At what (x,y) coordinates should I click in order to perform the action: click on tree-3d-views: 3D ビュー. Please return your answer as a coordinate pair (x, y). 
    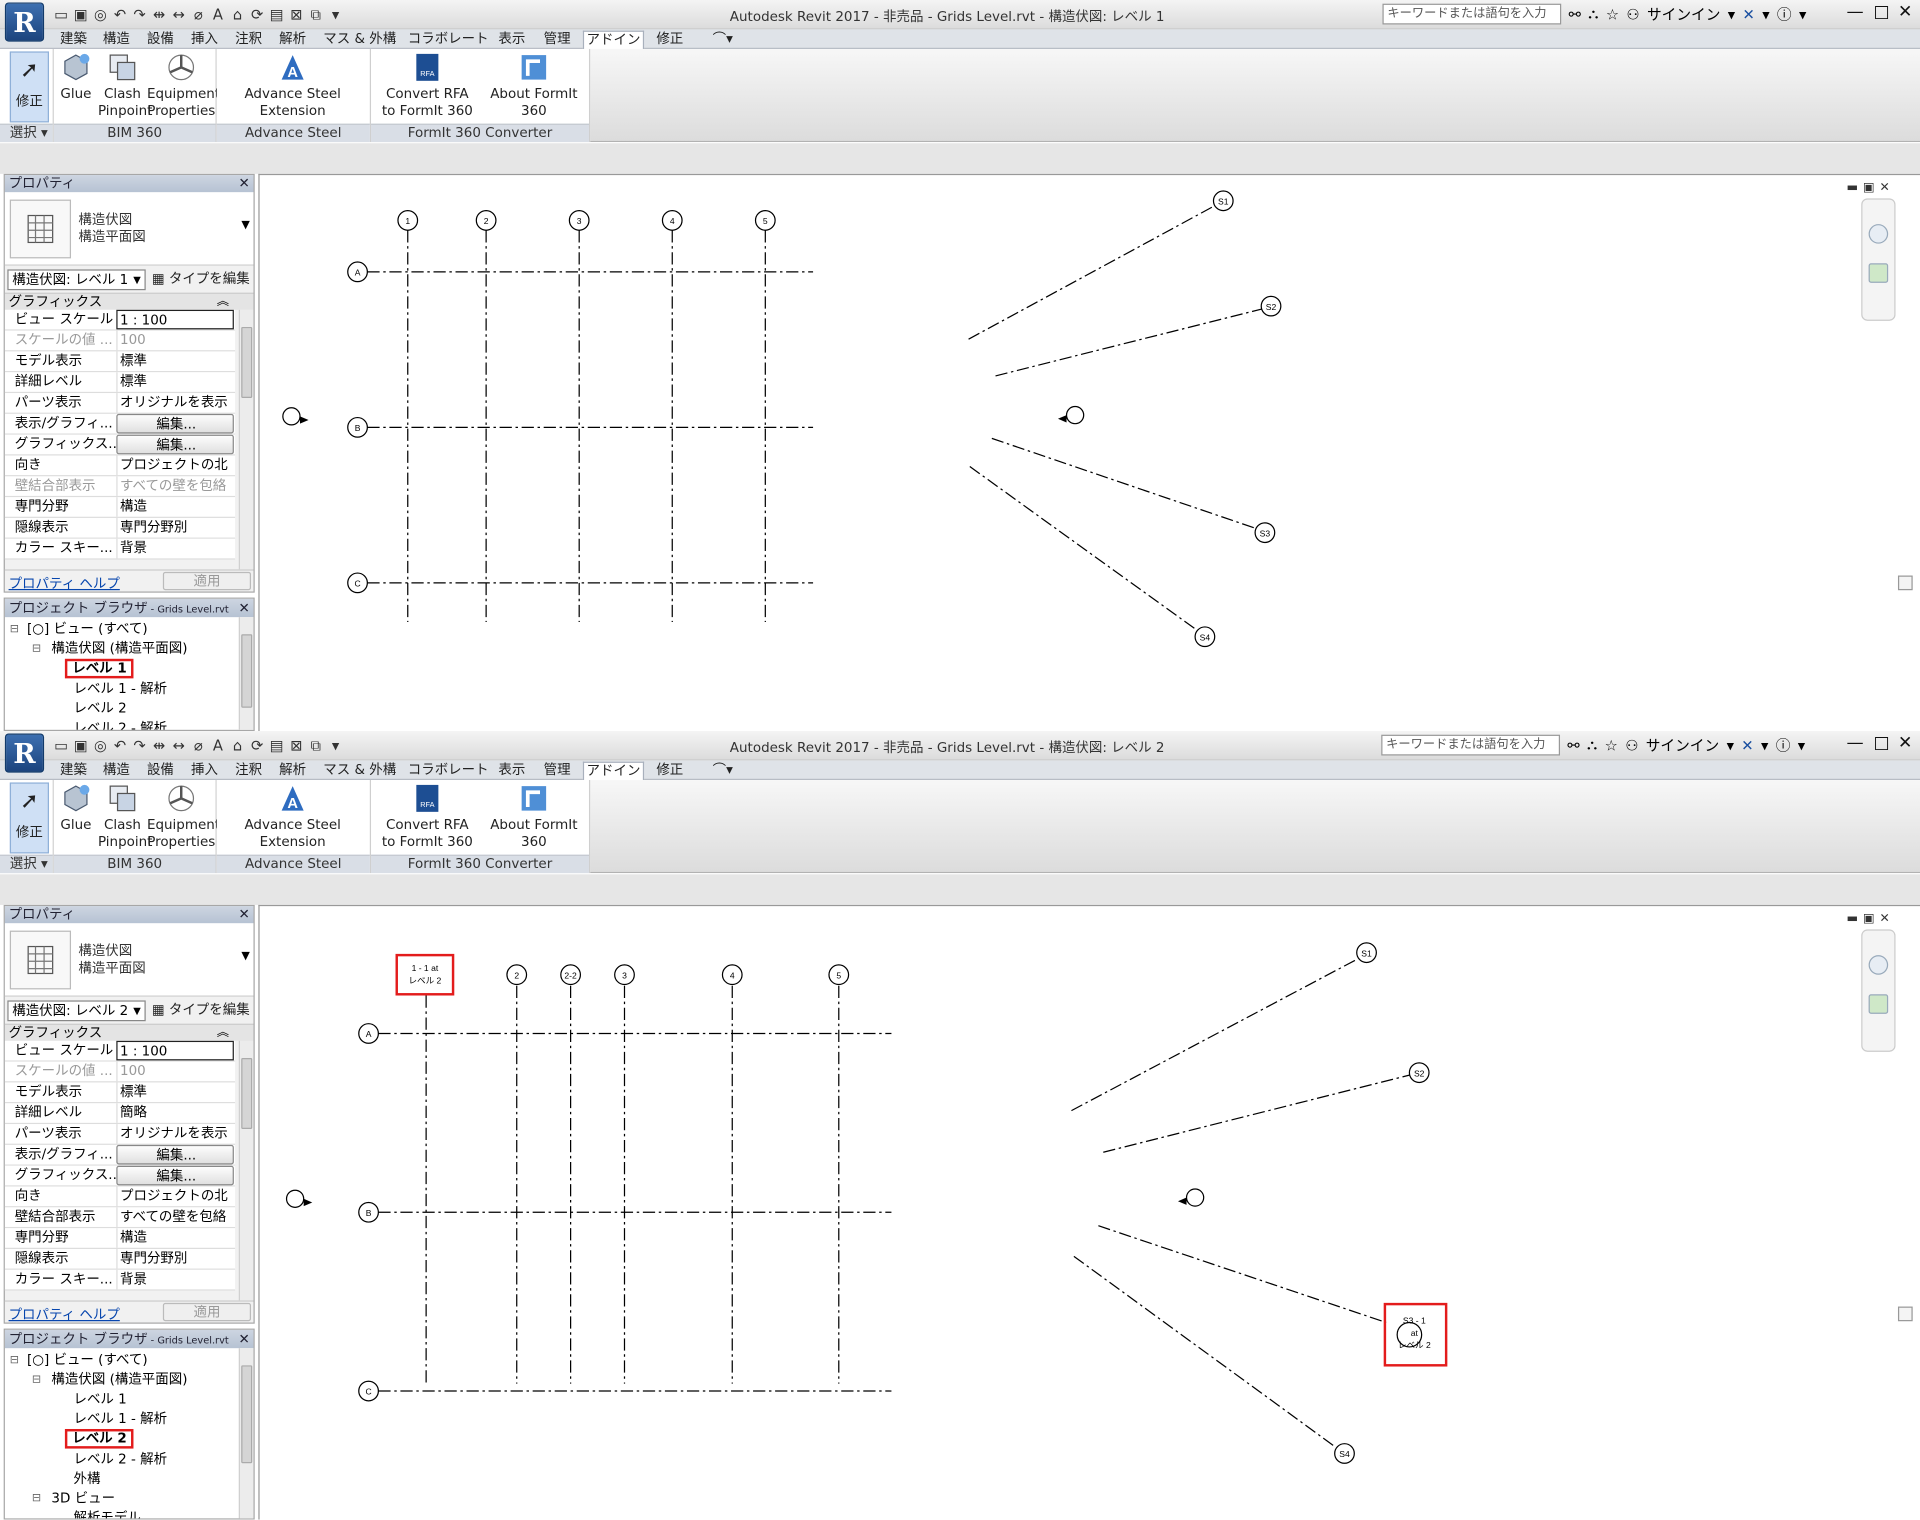
    Looking at the image, I should click on (83, 1498).